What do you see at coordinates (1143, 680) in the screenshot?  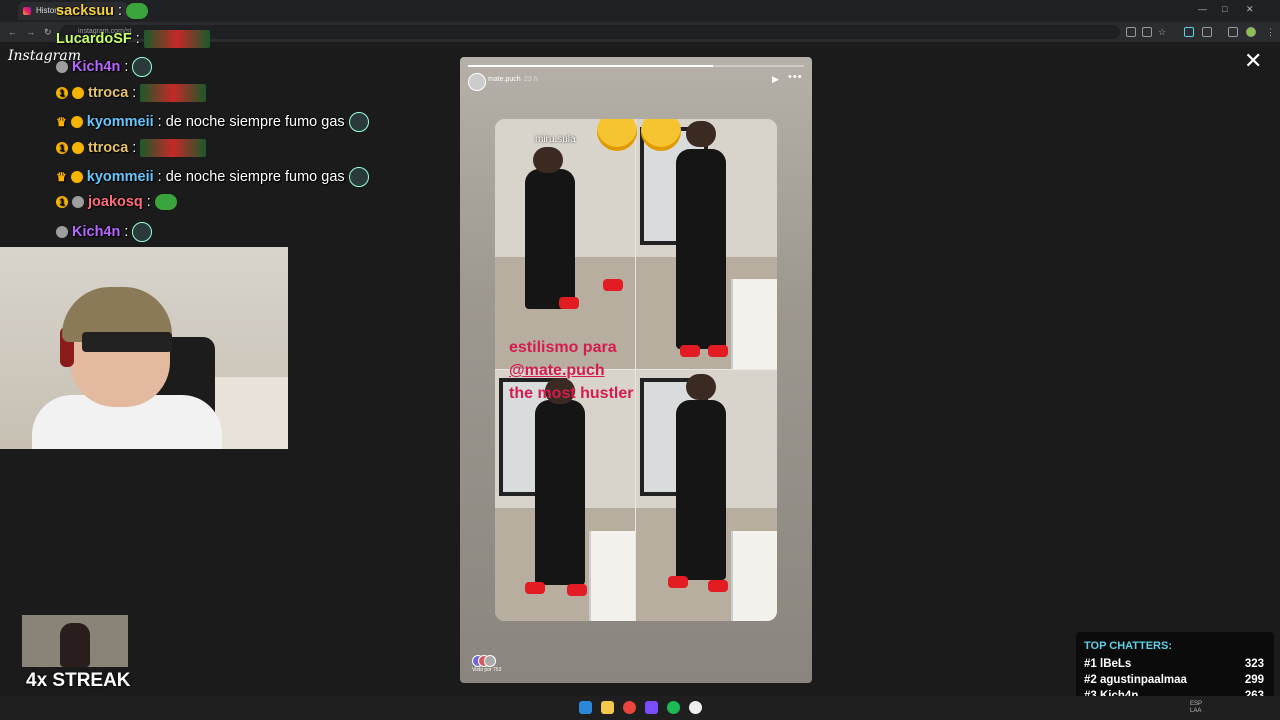 I see `chatter-name: agustinpaalmaa` at bounding box center [1143, 680].